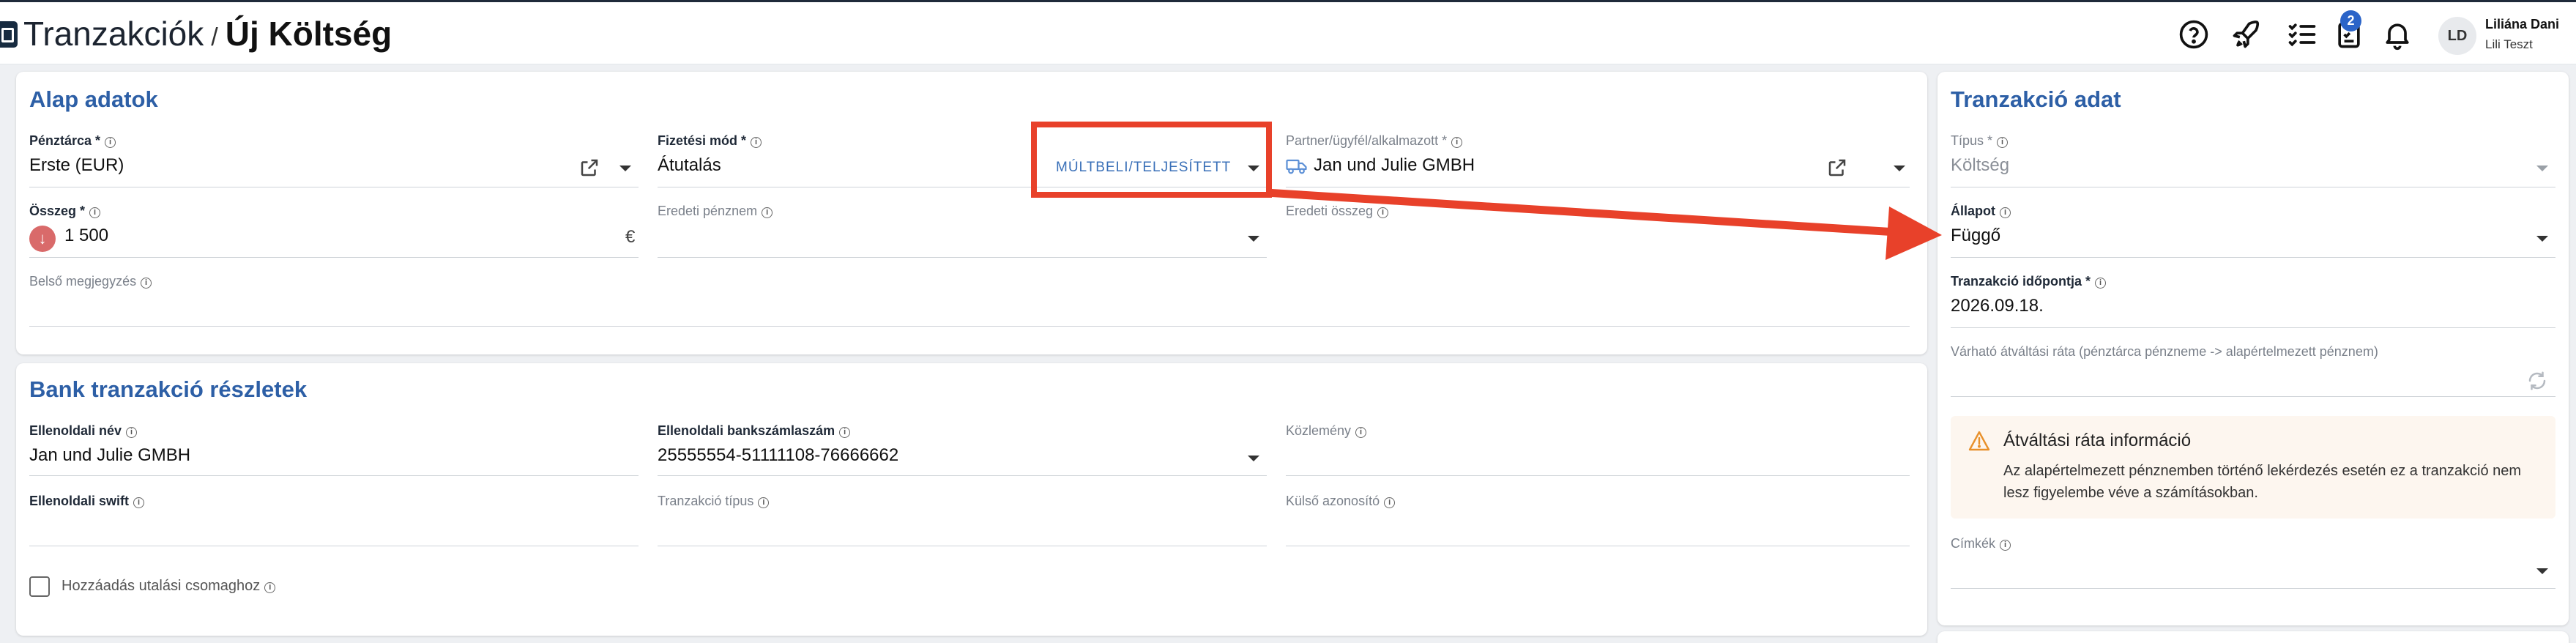  What do you see at coordinates (2253, 301) in the screenshot?
I see `idopont-input: Tranzakció időpontja * i 2026.09.18.` at bounding box center [2253, 301].